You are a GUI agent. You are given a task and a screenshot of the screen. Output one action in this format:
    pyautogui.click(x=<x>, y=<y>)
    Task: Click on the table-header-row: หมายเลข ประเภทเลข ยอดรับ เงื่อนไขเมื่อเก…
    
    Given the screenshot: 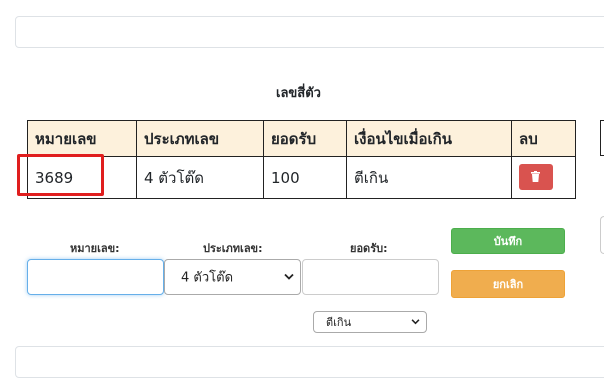 What is the action you would take?
    pyautogui.click(x=301, y=138)
    